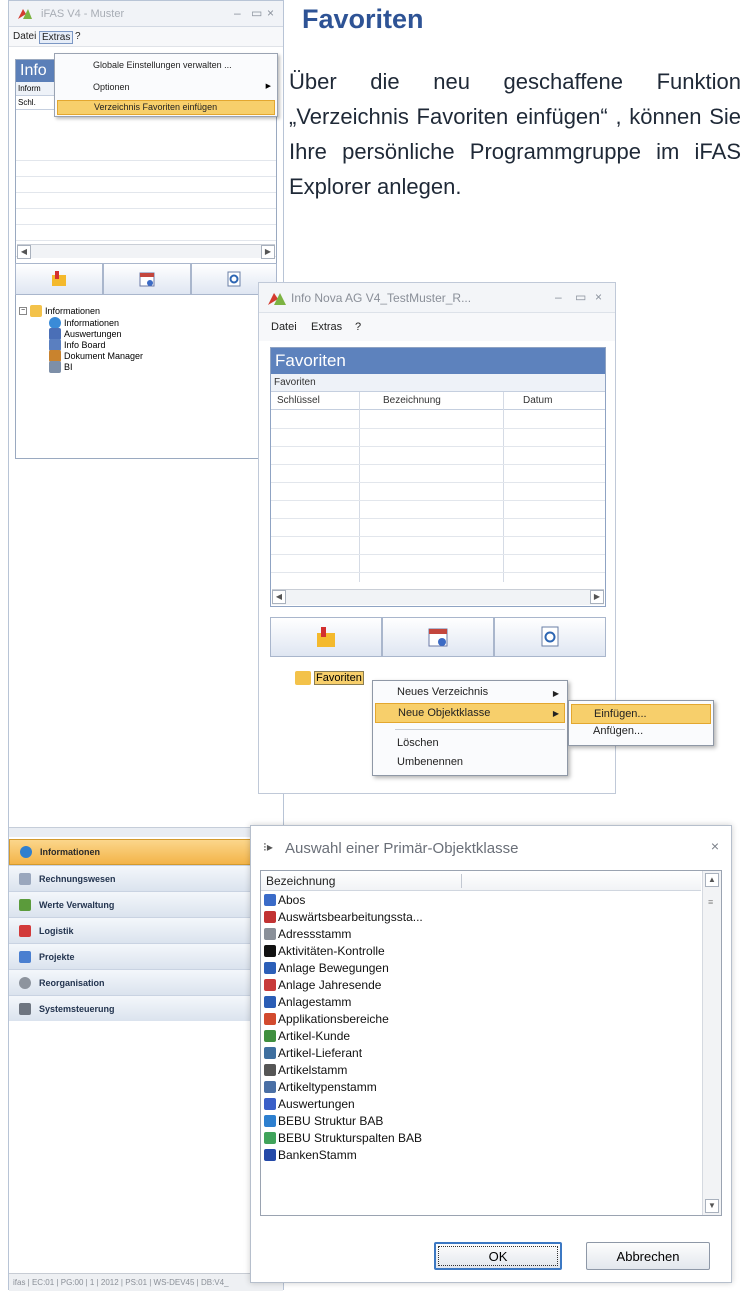  Describe the element at coordinates (430, 762) in the screenshot. I see `menu-item-rename: Umbenennen` at that location.